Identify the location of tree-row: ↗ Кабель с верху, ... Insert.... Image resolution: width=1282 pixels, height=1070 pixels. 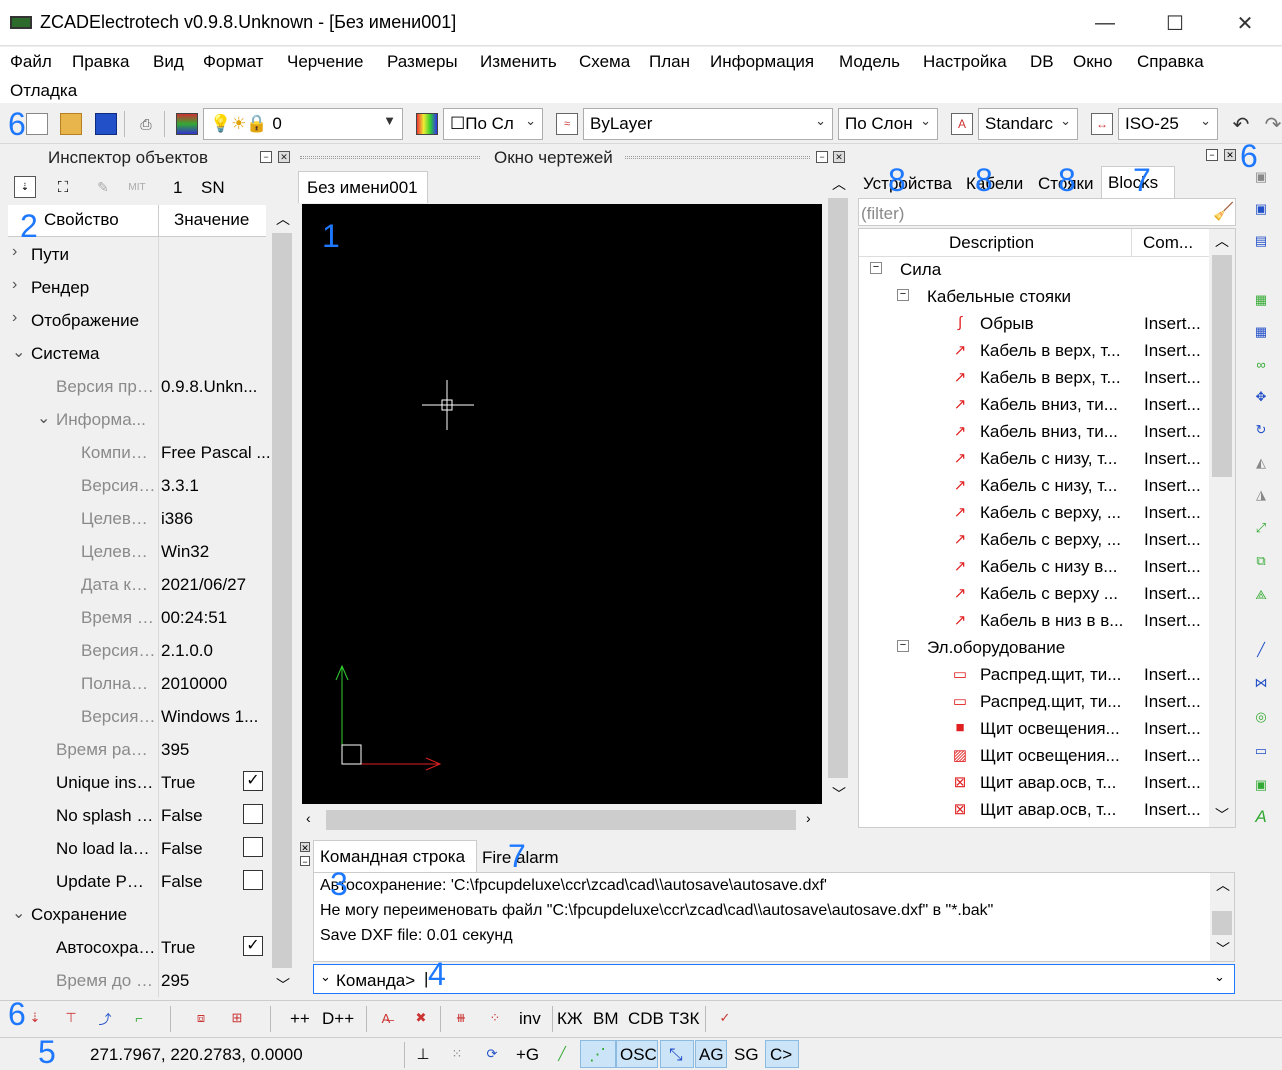
(1034, 539).